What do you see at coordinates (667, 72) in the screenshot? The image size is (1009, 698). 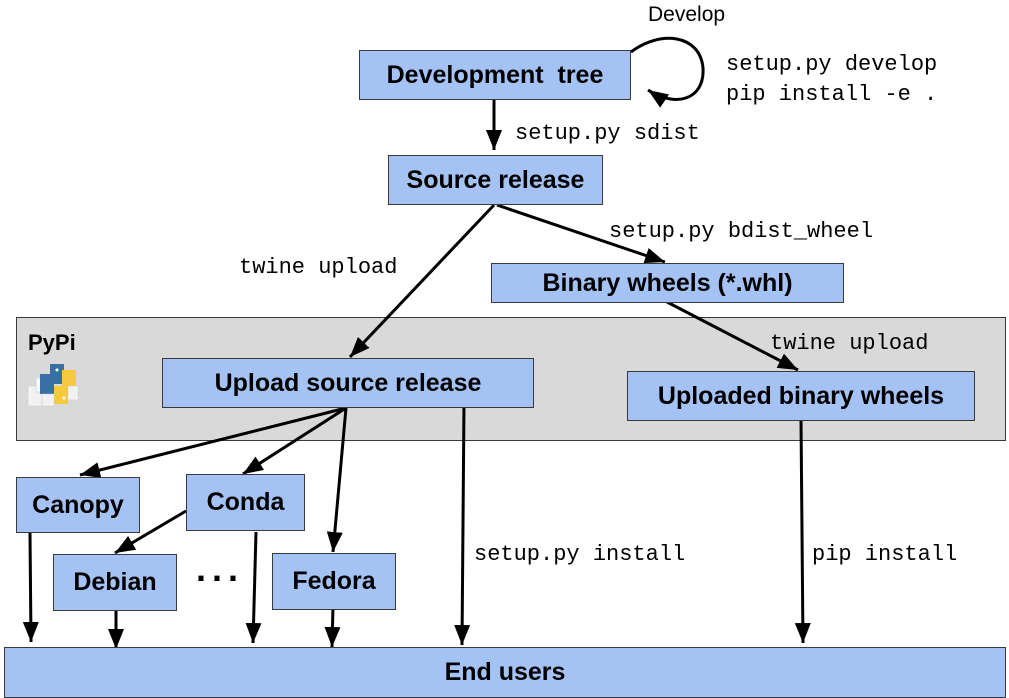 I see `edge-develop-loop` at bounding box center [667, 72].